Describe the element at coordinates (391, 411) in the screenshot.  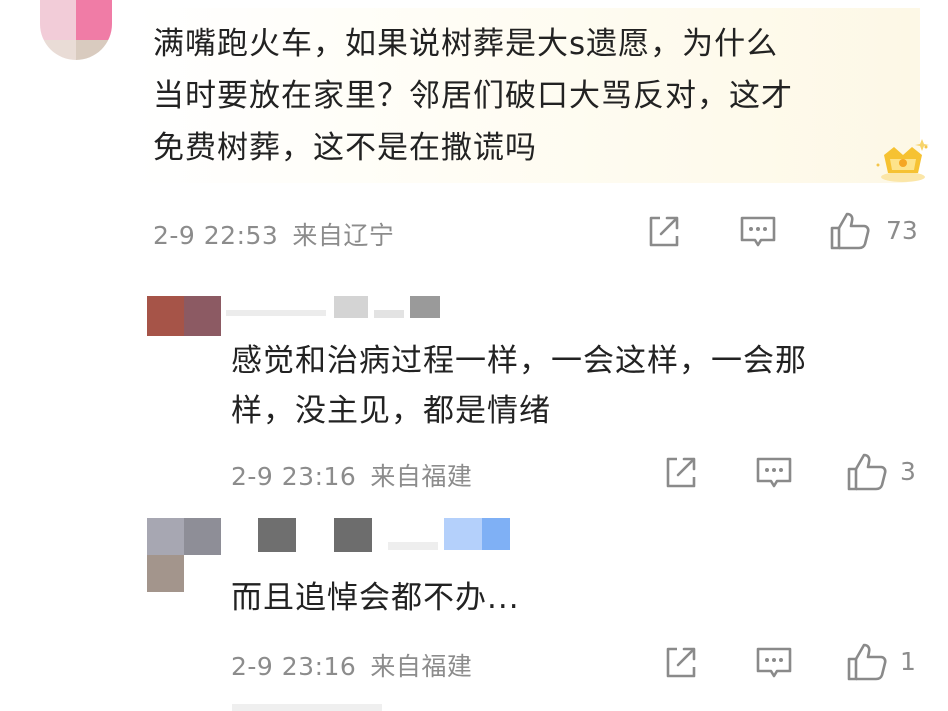
I see `reply-text-line: 样，没主见，都是情绪` at that location.